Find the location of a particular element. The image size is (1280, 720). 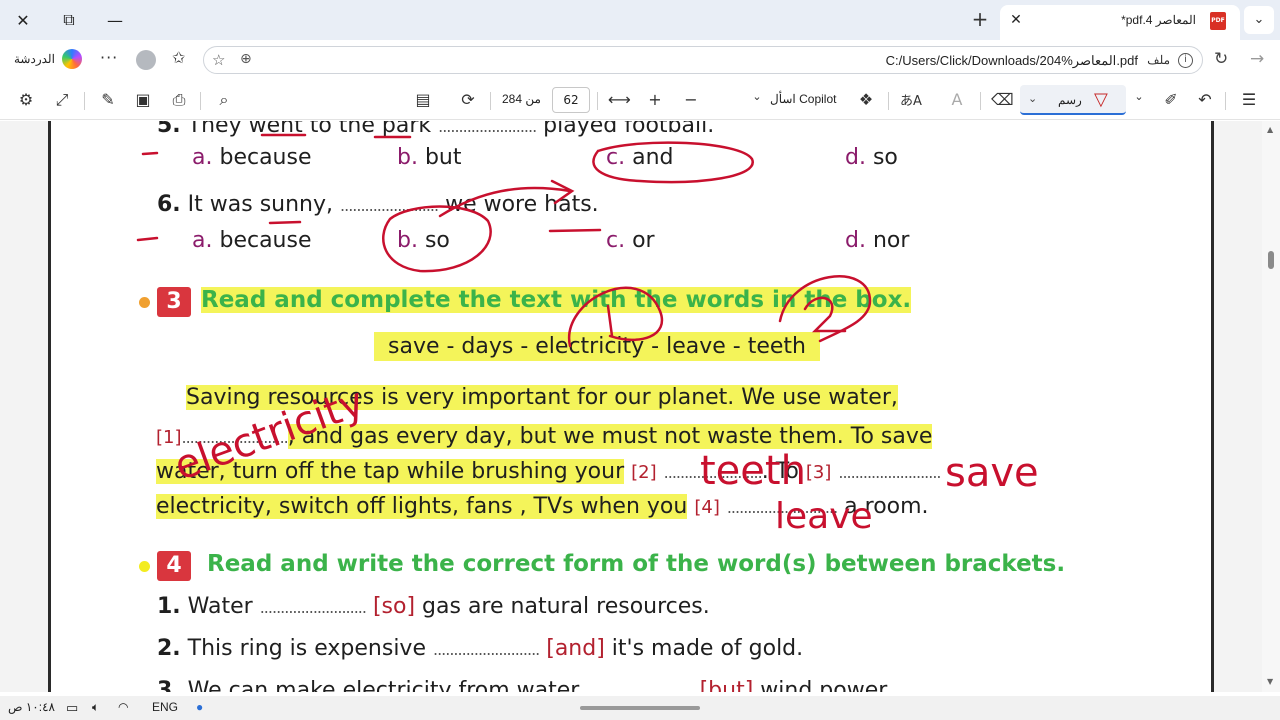

copilot-icon is located at coordinates (72, 59).